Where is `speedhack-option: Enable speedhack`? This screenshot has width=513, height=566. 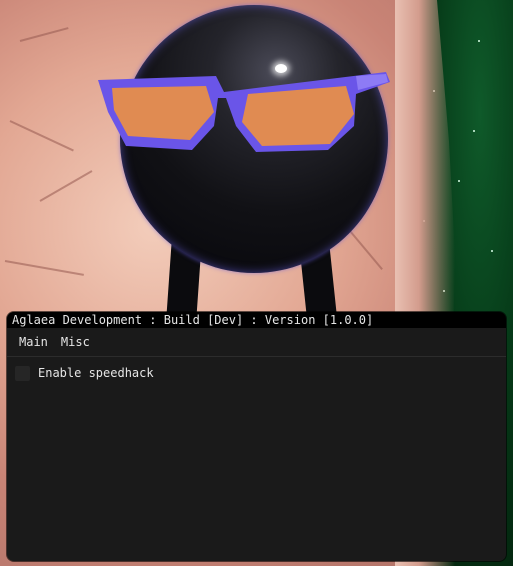
speedhack-option: Enable speedhack is located at coordinates (256, 373).